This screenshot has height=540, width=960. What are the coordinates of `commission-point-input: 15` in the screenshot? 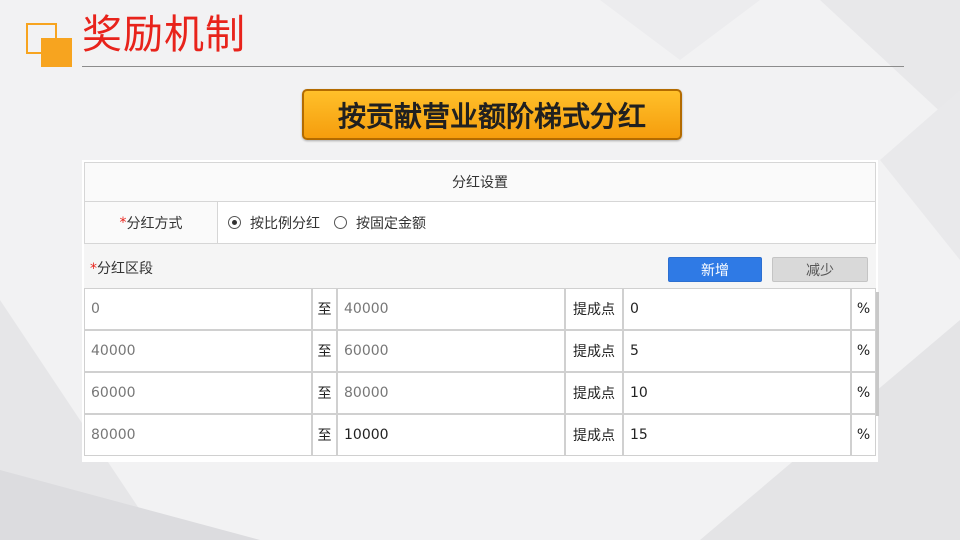 It's located at (737, 435).